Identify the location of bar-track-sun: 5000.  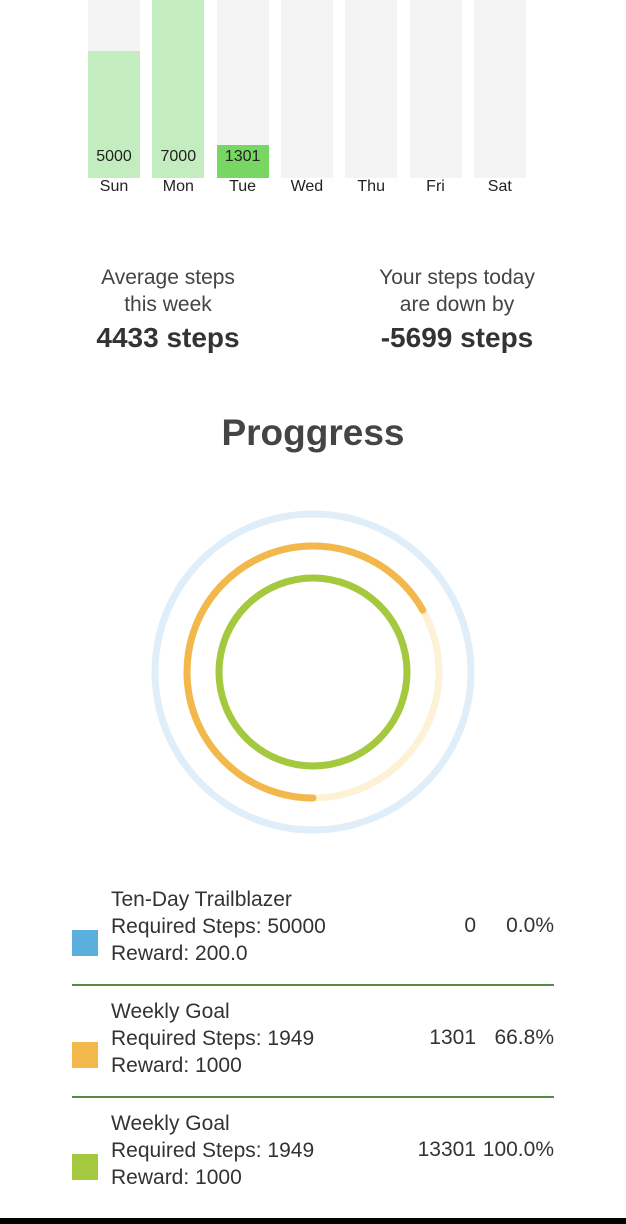
(114, 89).